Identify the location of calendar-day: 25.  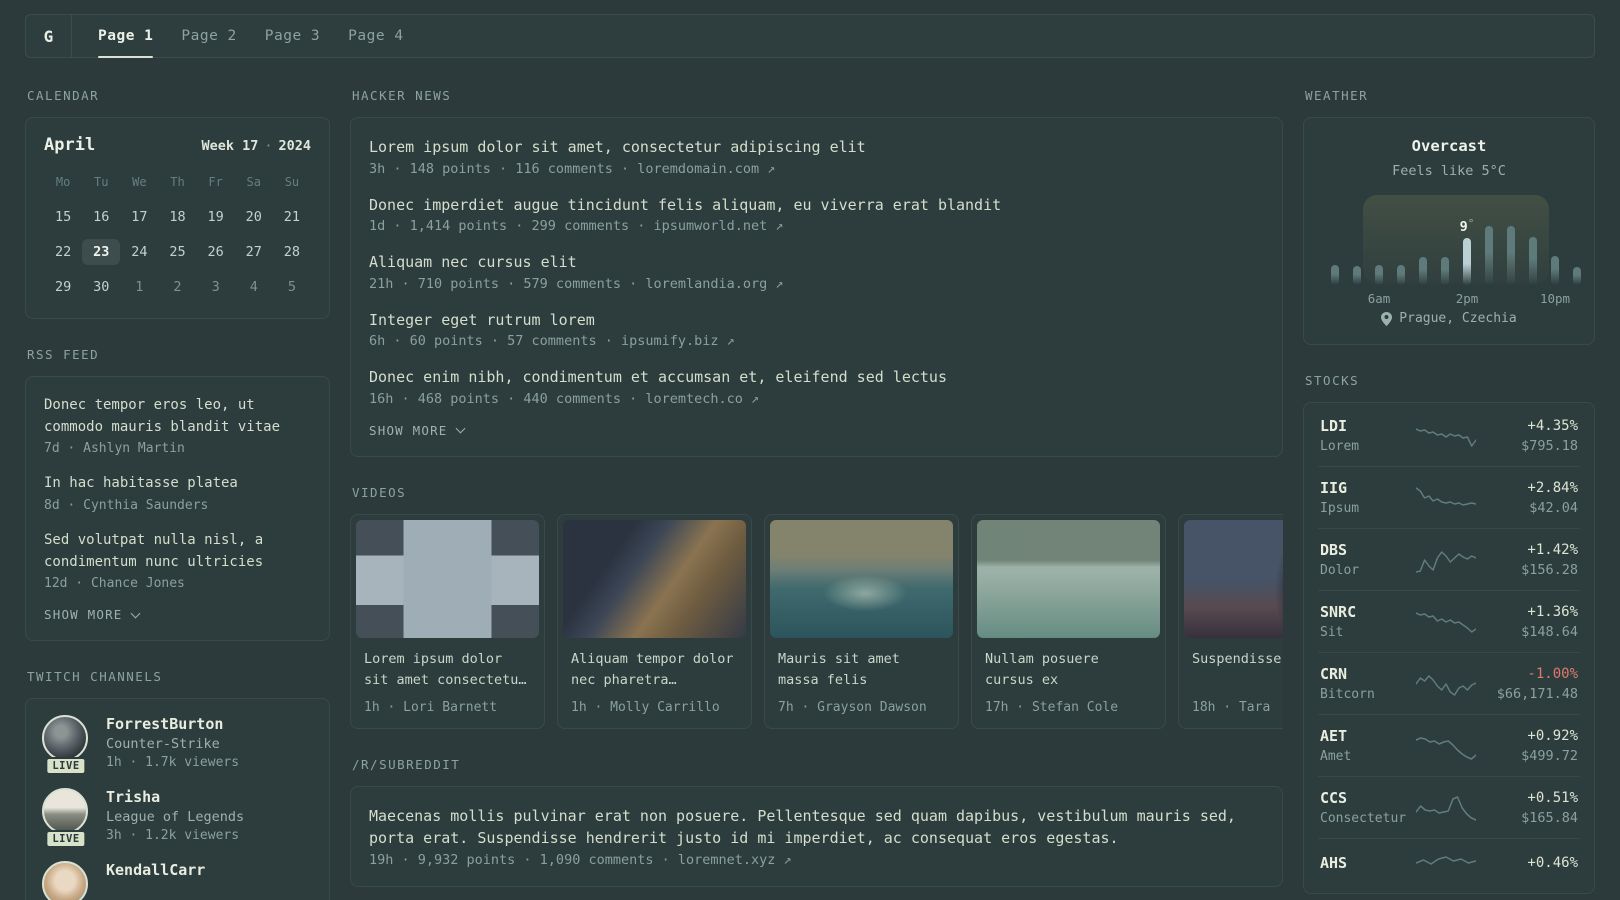
(177, 252).